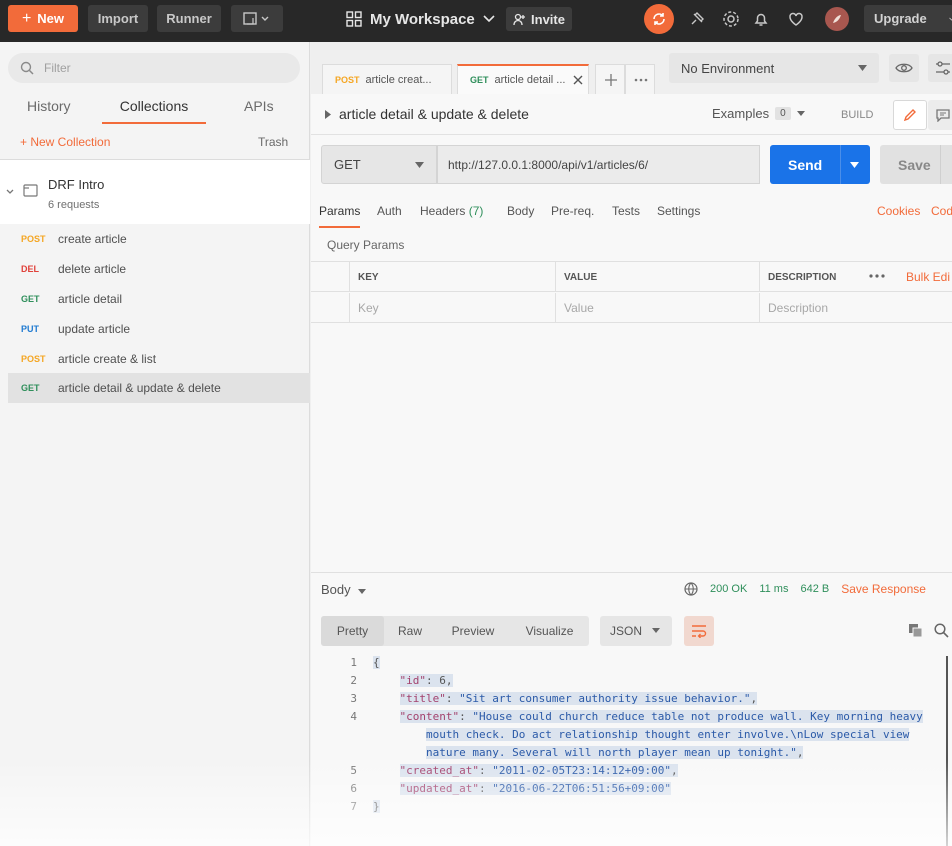 The image size is (952, 846). Describe the element at coordinates (697, 19) in the screenshot. I see `satellite-icon` at that location.